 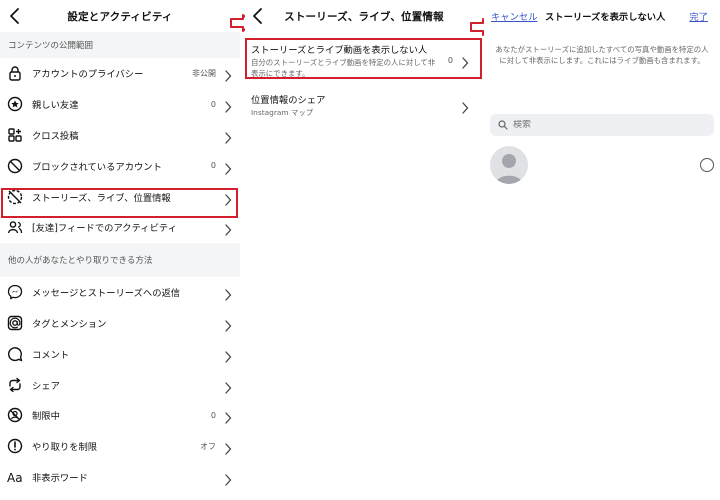 I want to click on page-title: ストーリーズを表示しない人, so click(x=605, y=17).